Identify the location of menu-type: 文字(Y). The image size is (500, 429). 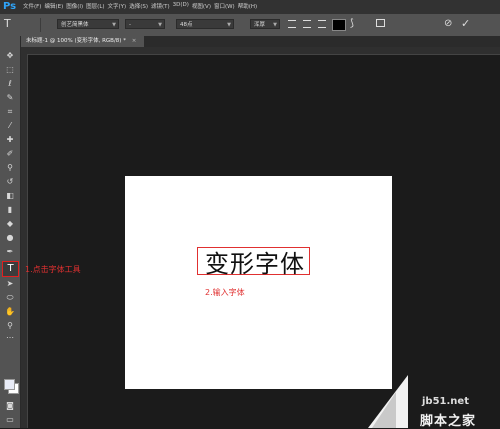
(117, 6).